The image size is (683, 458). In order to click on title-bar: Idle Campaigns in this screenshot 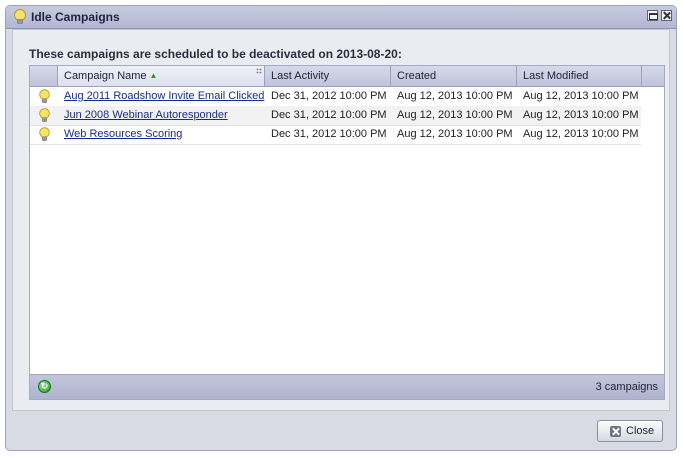, I will do `click(341, 17)`.